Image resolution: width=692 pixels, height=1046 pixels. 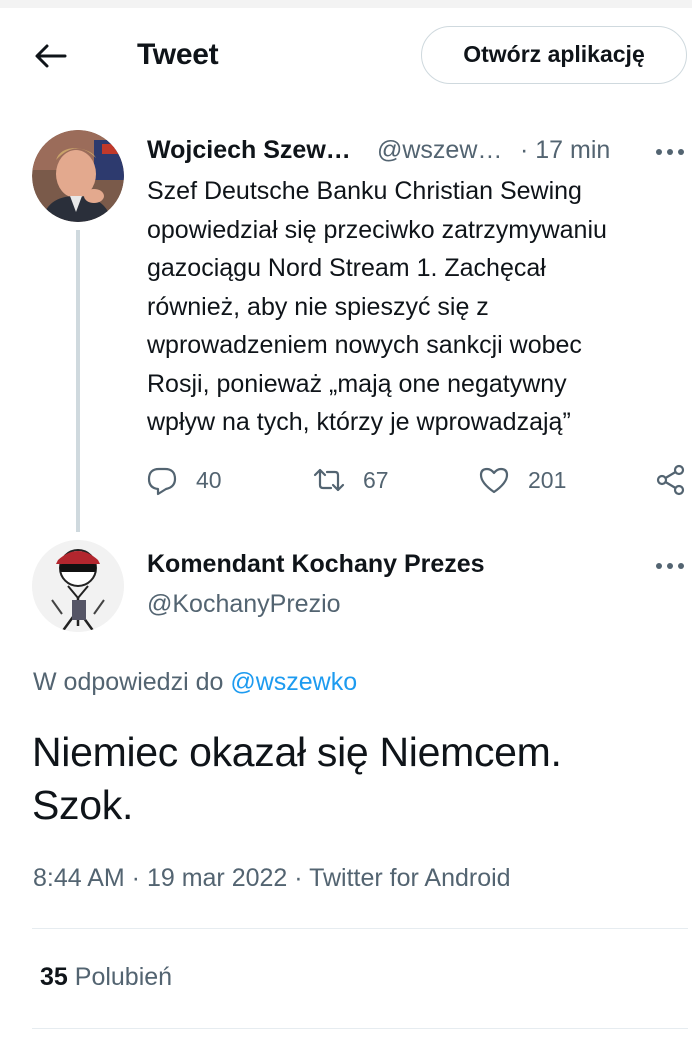 What do you see at coordinates (244, 604) in the screenshot?
I see `reply-author-handle: @KochanyPrezio` at bounding box center [244, 604].